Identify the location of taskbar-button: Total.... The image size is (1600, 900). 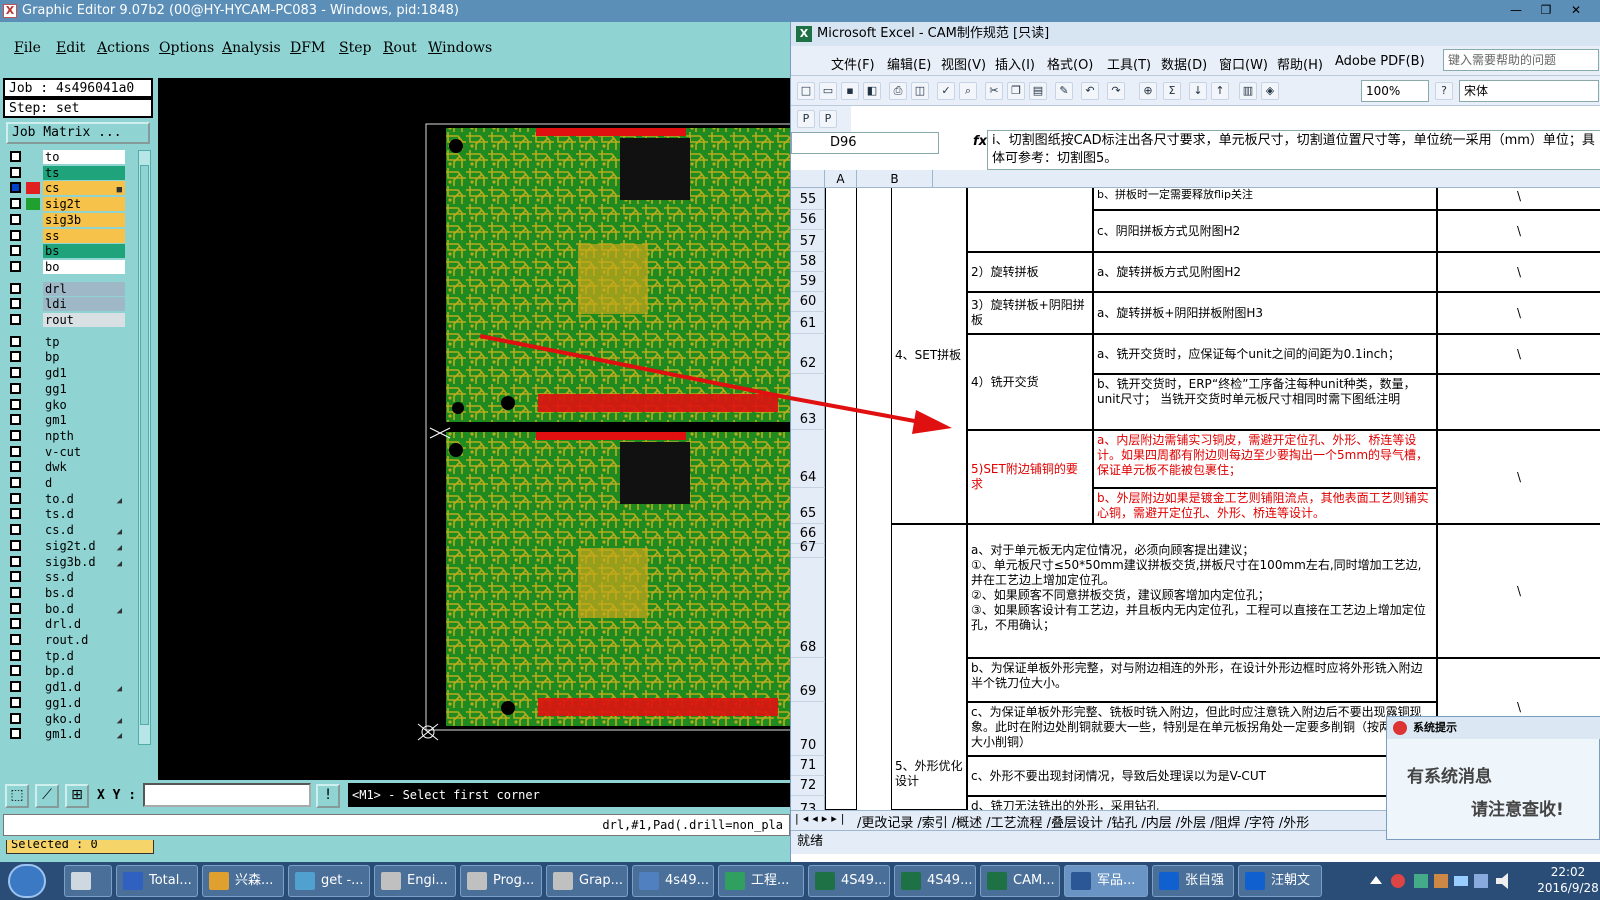
(157, 881).